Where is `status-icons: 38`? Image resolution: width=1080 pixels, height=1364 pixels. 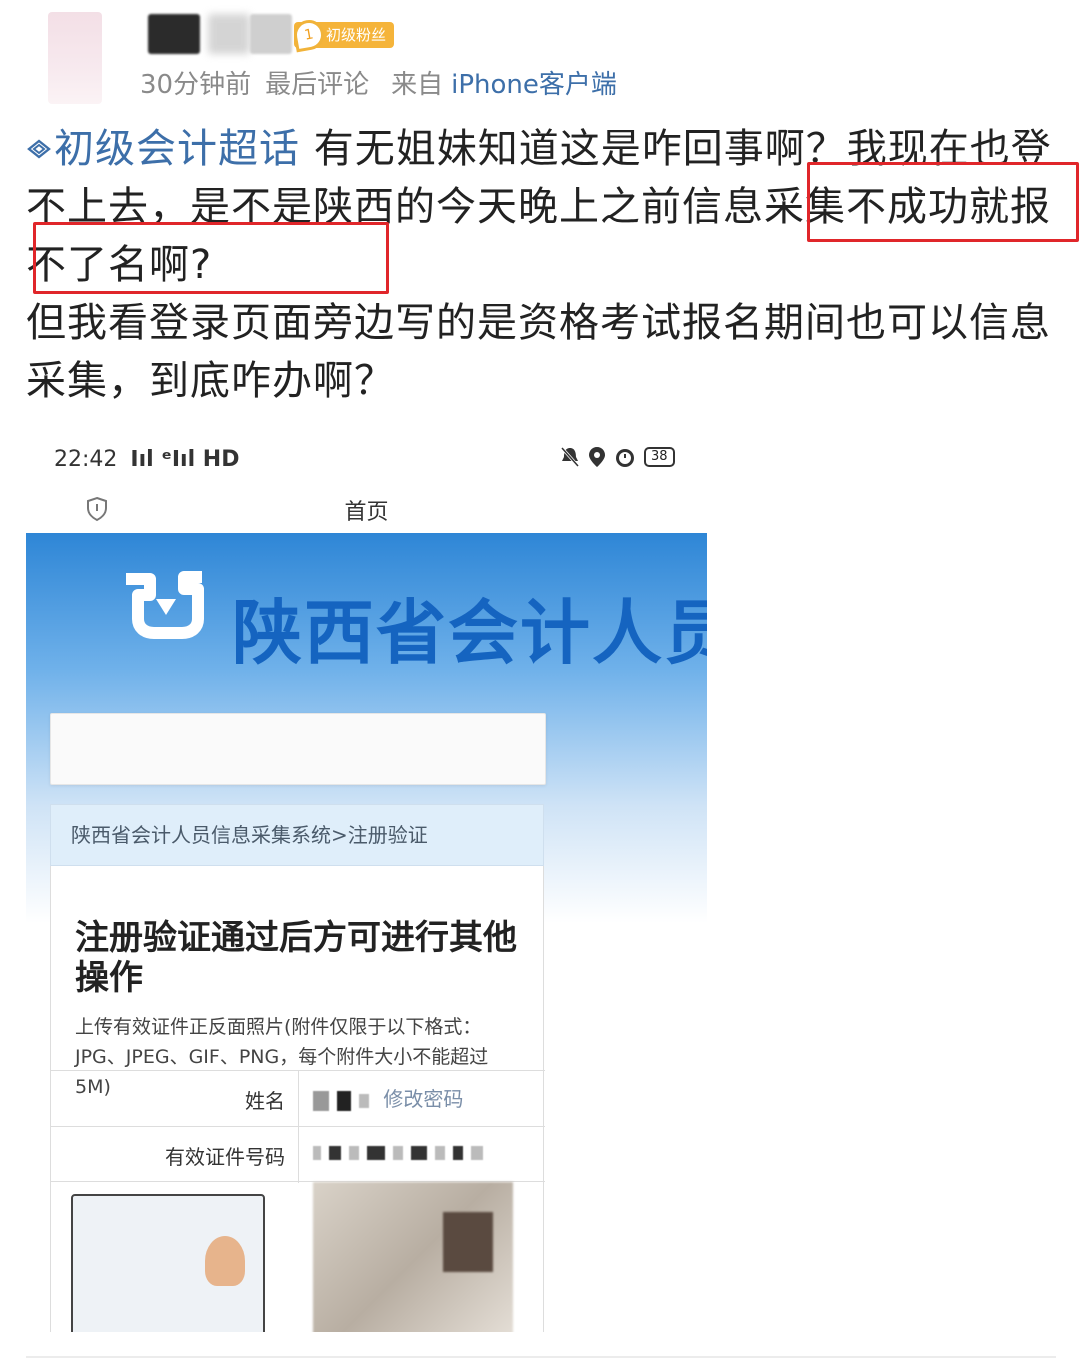 status-icons: 38 is located at coordinates (617, 457).